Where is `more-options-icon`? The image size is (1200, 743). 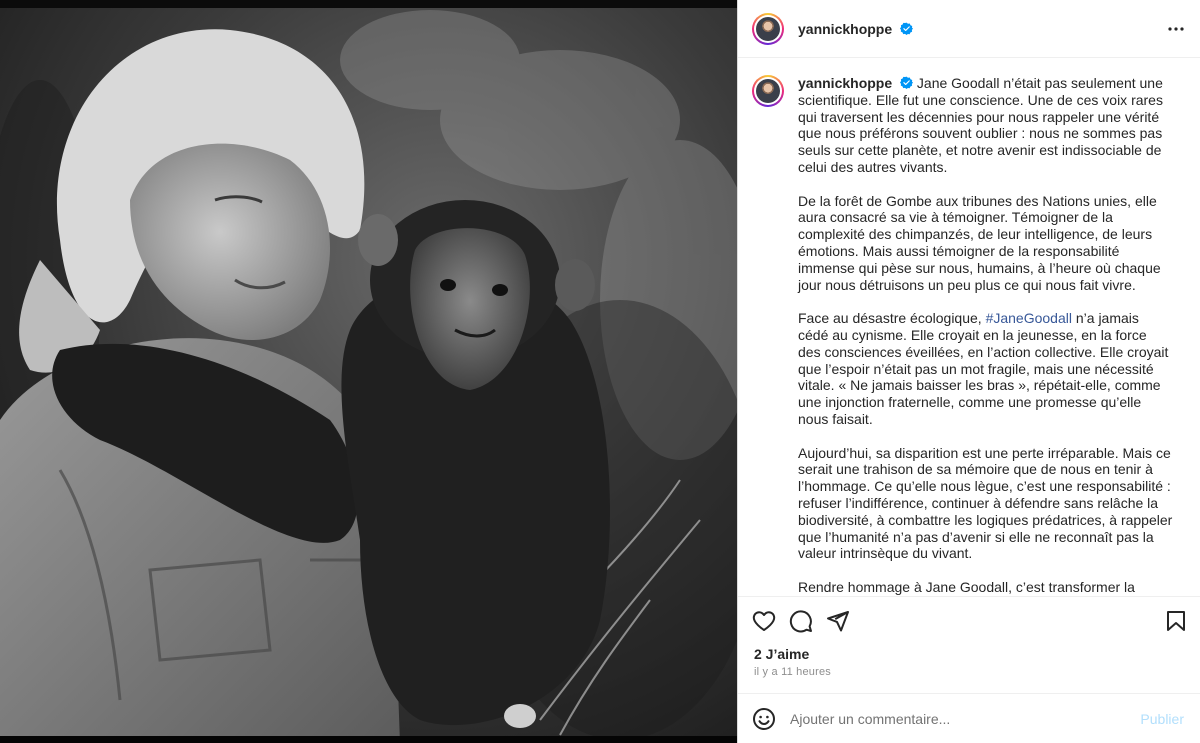
more-options-icon is located at coordinates (1176, 28).